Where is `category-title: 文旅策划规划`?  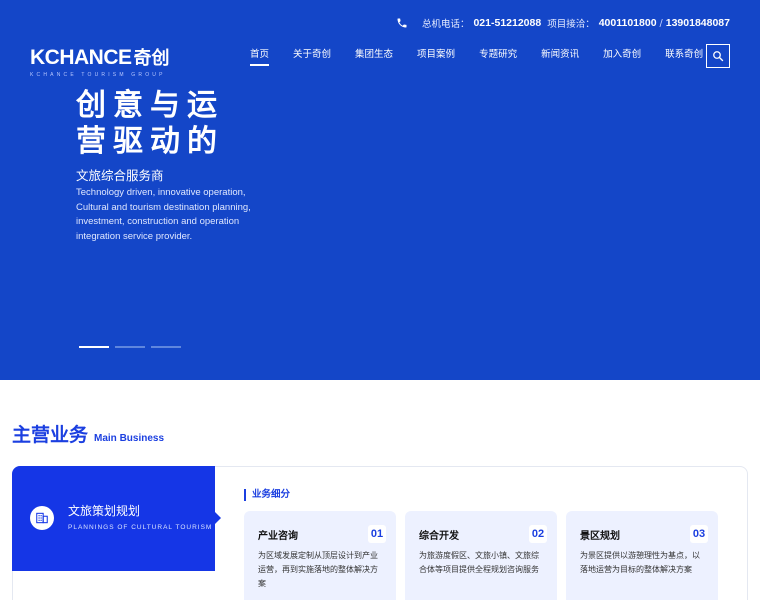 category-title: 文旅策划规划 is located at coordinates (104, 511).